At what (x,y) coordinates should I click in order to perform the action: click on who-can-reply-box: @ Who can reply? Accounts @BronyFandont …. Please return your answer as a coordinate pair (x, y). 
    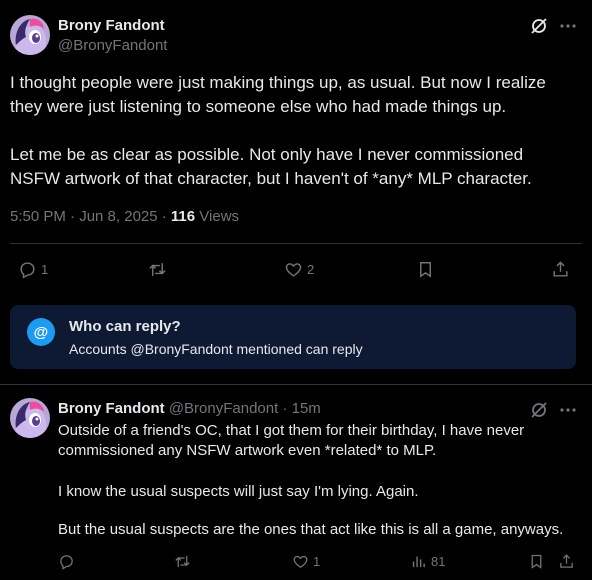
    Looking at the image, I should click on (293, 337).